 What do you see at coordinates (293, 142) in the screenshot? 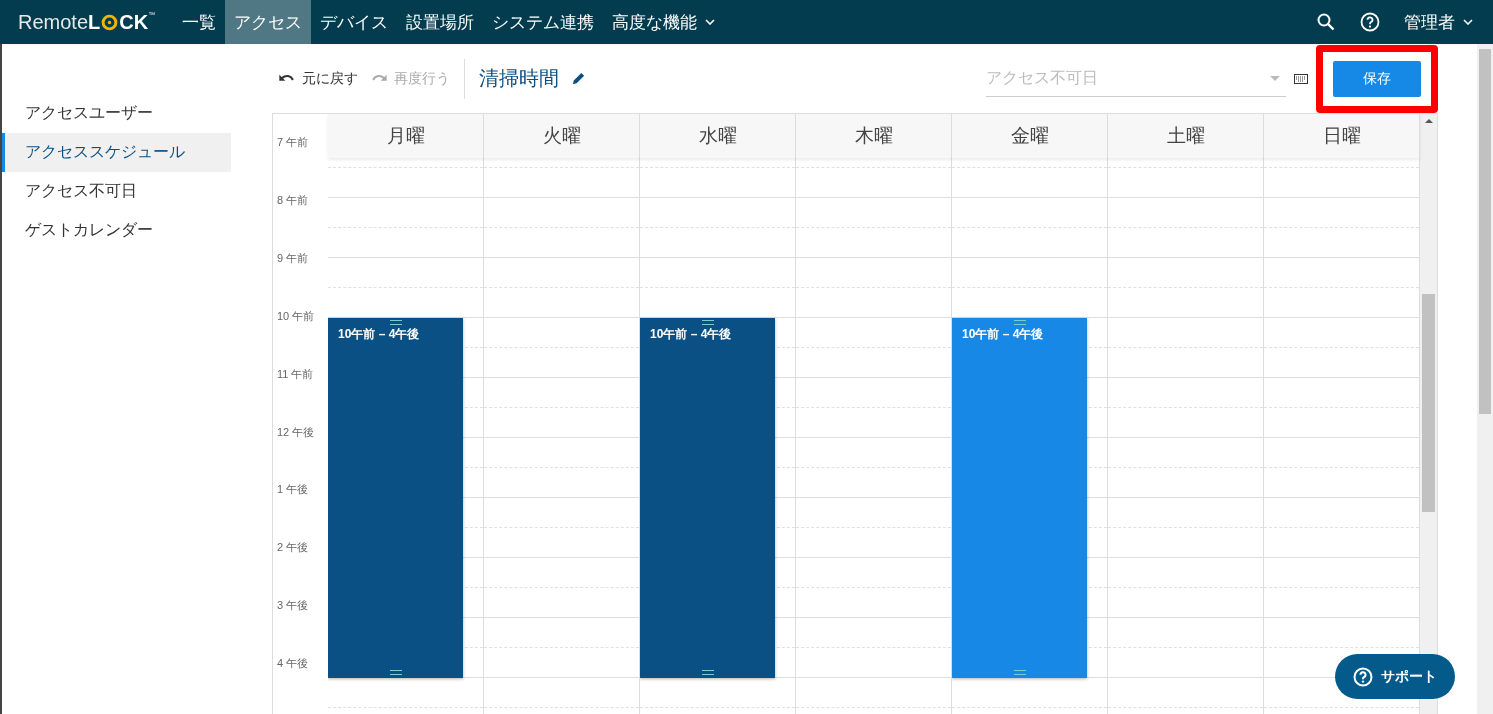
I see `time-label: 7 午前` at bounding box center [293, 142].